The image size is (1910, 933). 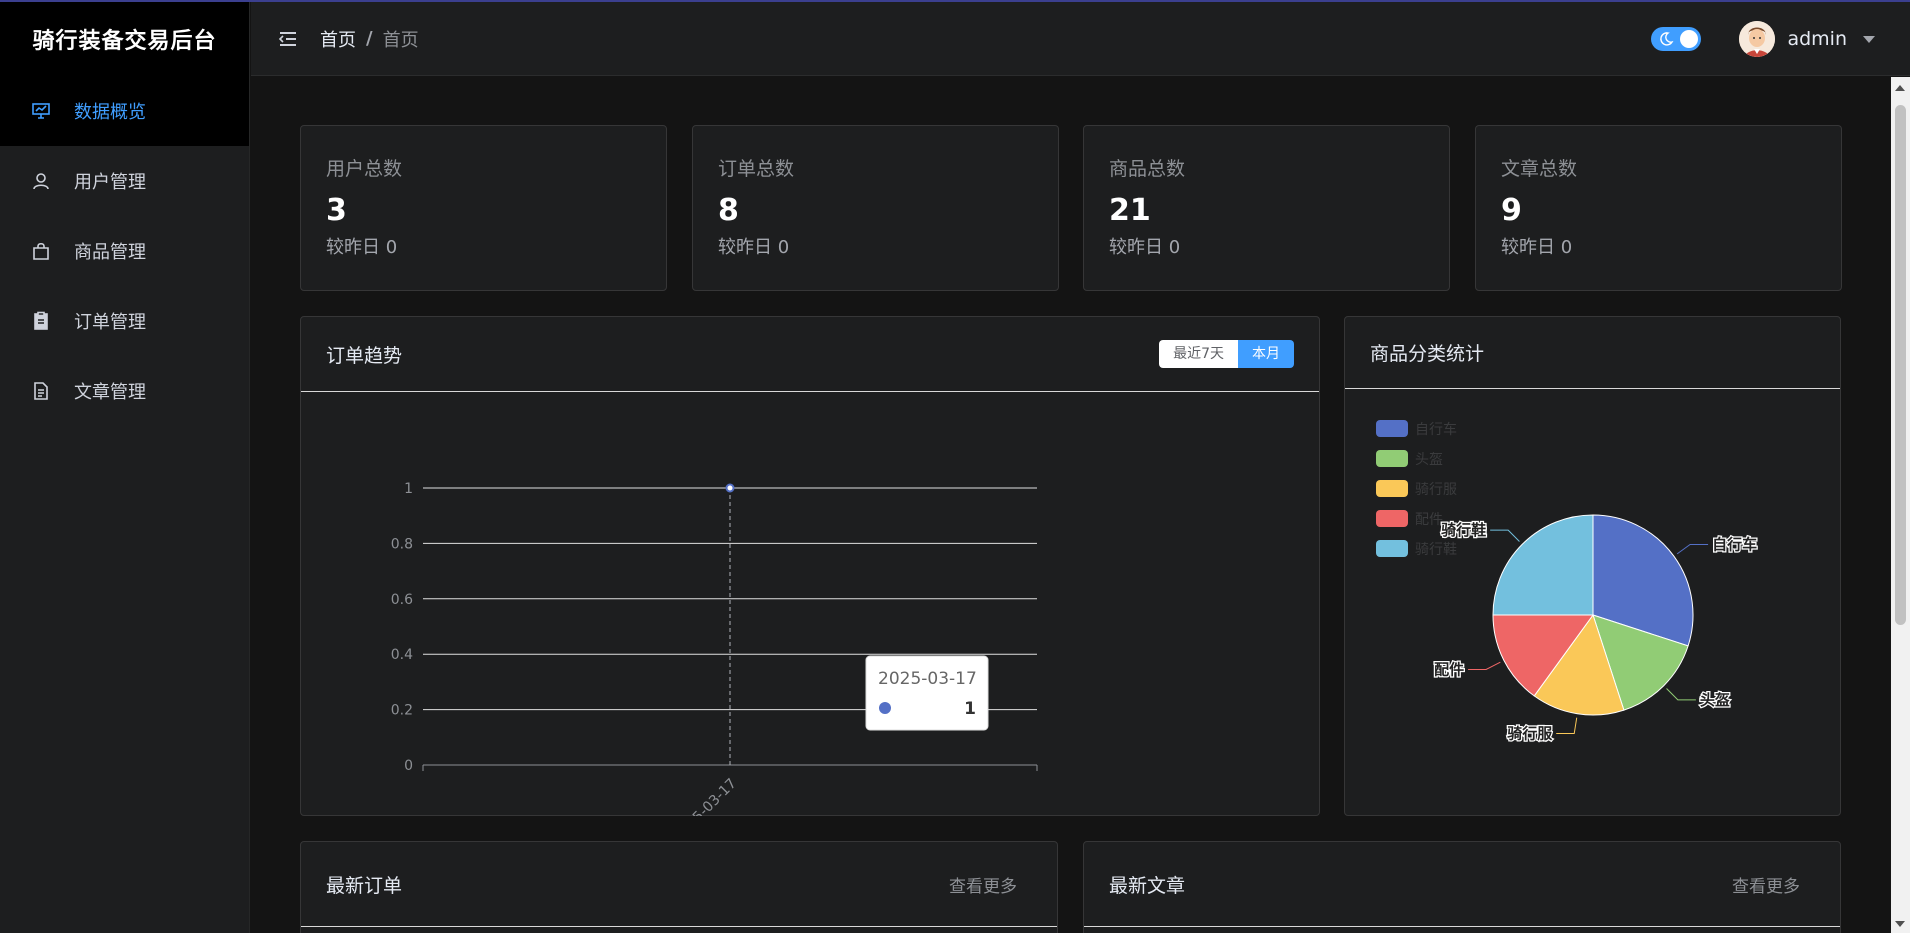 What do you see at coordinates (1530, 734) in the screenshot?
I see `pie-label: 骑行服` at bounding box center [1530, 734].